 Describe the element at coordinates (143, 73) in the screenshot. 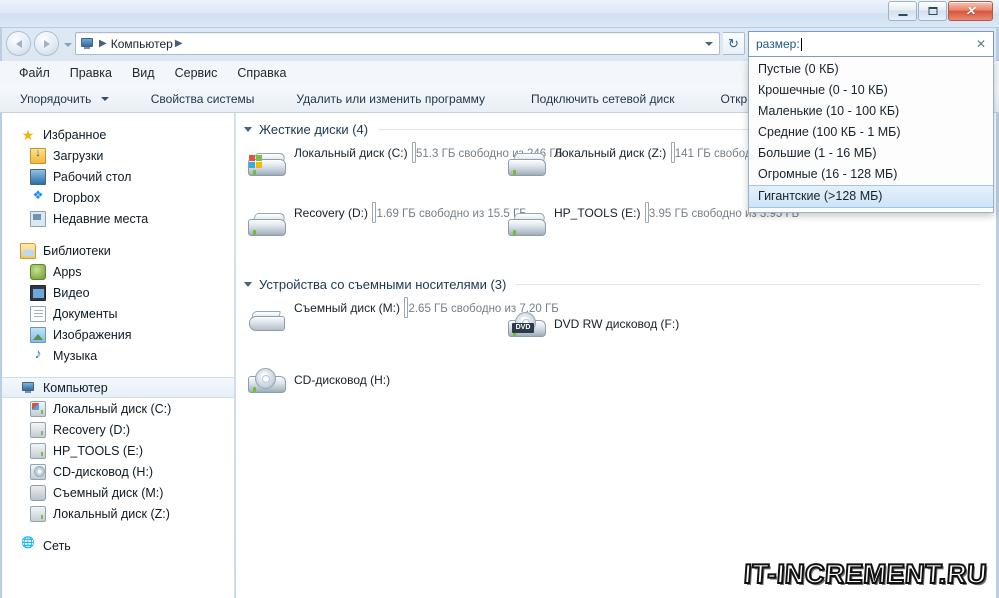

I see `menu-view: Вид` at that location.